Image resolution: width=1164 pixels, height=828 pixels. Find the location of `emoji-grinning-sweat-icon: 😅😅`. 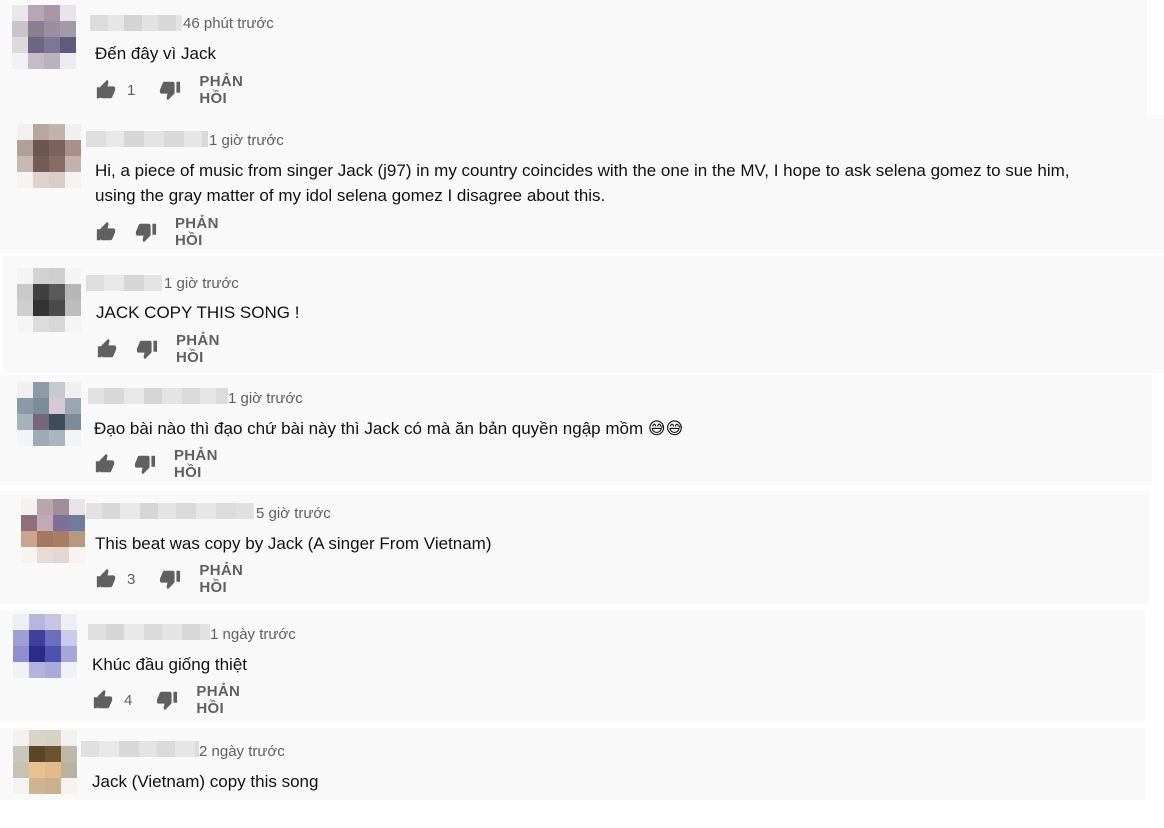

emoji-grinning-sweat-icon: 😅😅 is located at coordinates (665, 428).